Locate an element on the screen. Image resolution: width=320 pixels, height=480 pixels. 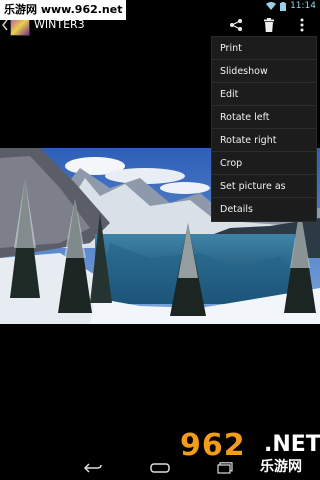
menu-item-print: Print is located at coordinates (264, 48).